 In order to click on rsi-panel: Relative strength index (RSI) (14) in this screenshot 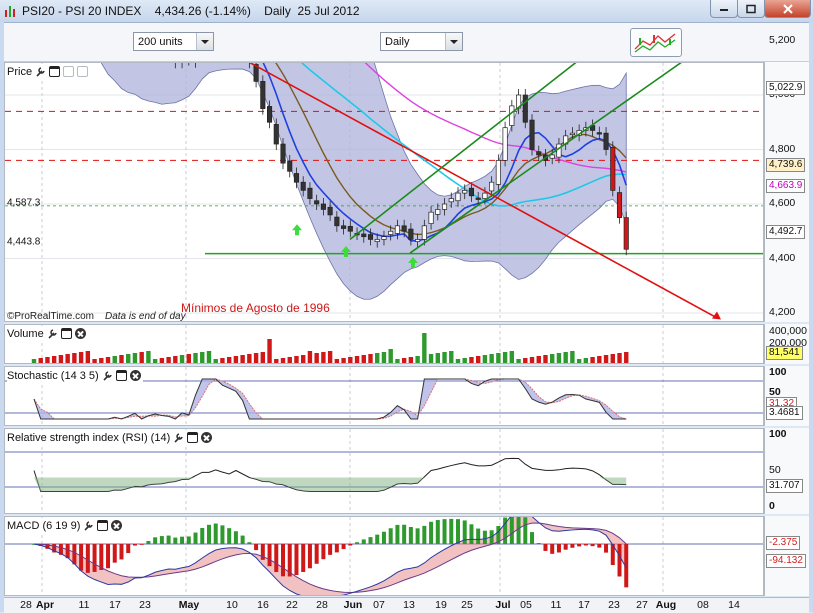, I will do `click(384, 471)`.